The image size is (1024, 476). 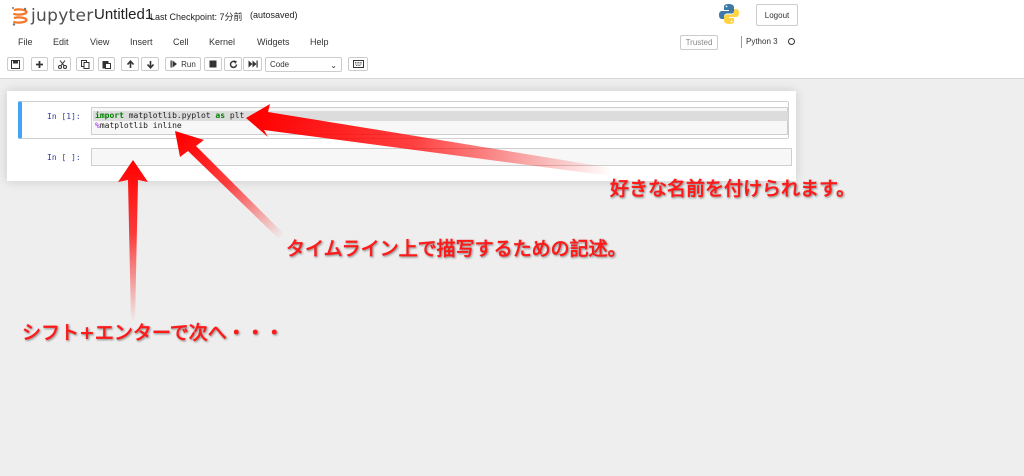 What do you see at coordinates (153, 333) in the screenshot?
I see `annotation-shift-enter-note: シフト+エンターで次へ・・・` at bounding box center [153, 333].